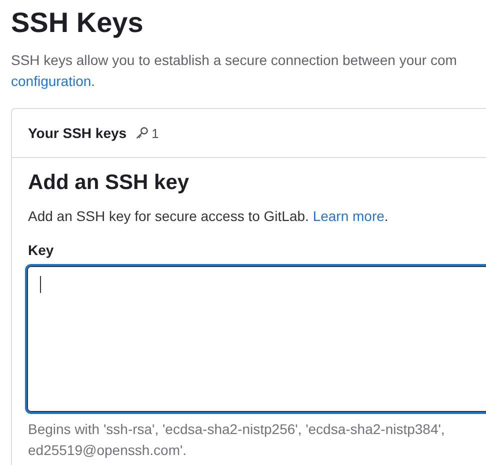  I want to click on card-title: Your SSH keys, so click(77, 133).